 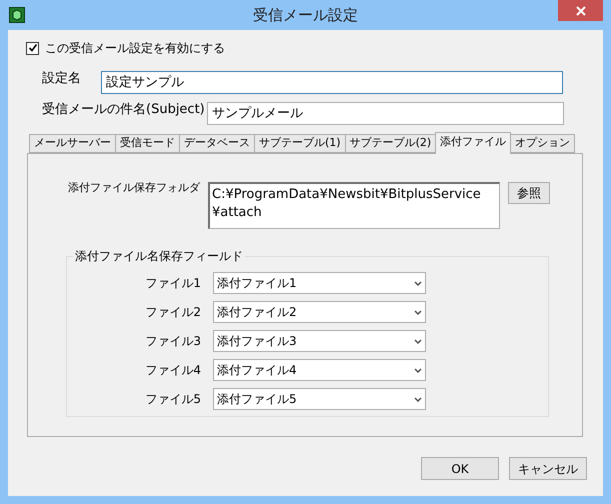 I want to click on close-icon, so click(x=581, y=11).